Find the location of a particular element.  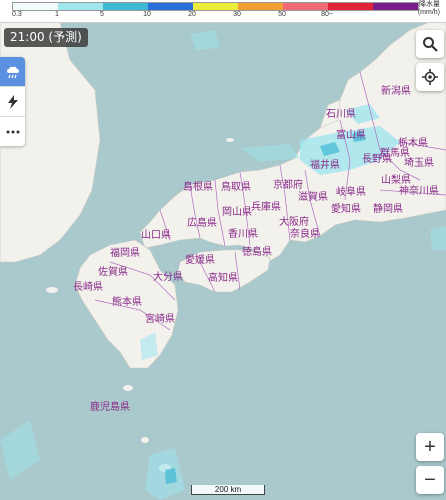

zoom-in-button: + is located at coordinates (430, 447).